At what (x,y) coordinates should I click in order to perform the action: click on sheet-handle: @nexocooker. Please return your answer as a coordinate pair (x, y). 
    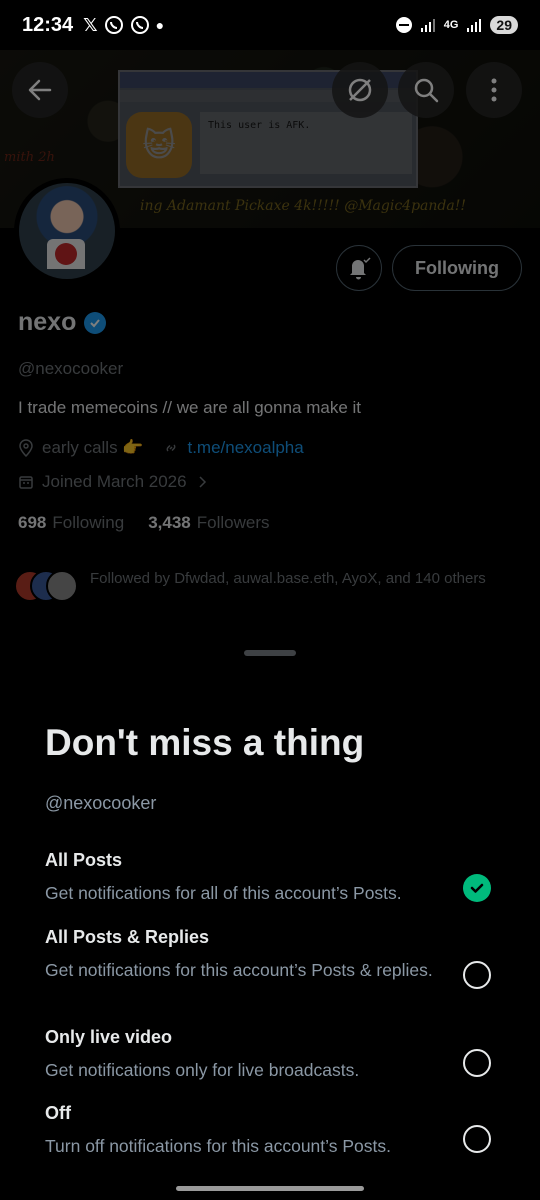
    Looking at the image, I should click on (101, 803).